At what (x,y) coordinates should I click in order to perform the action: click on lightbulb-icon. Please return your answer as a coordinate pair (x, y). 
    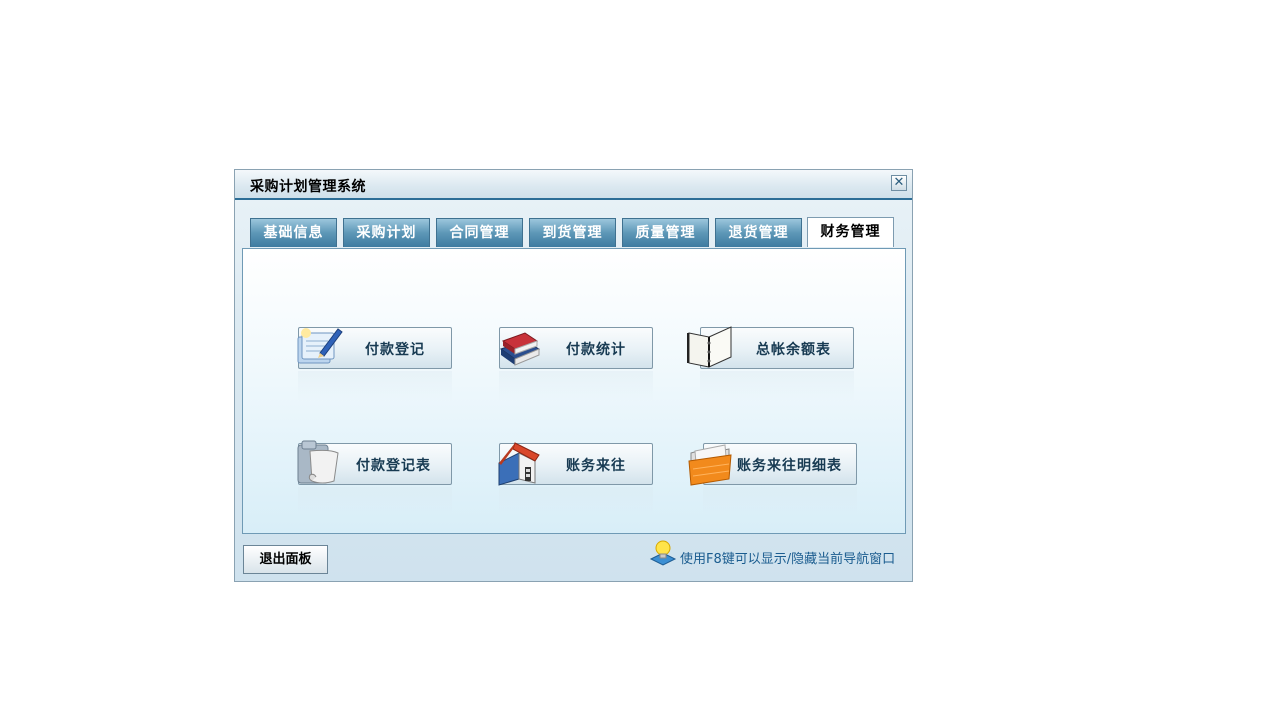
    Looking at the image, I should click on (663, 553).